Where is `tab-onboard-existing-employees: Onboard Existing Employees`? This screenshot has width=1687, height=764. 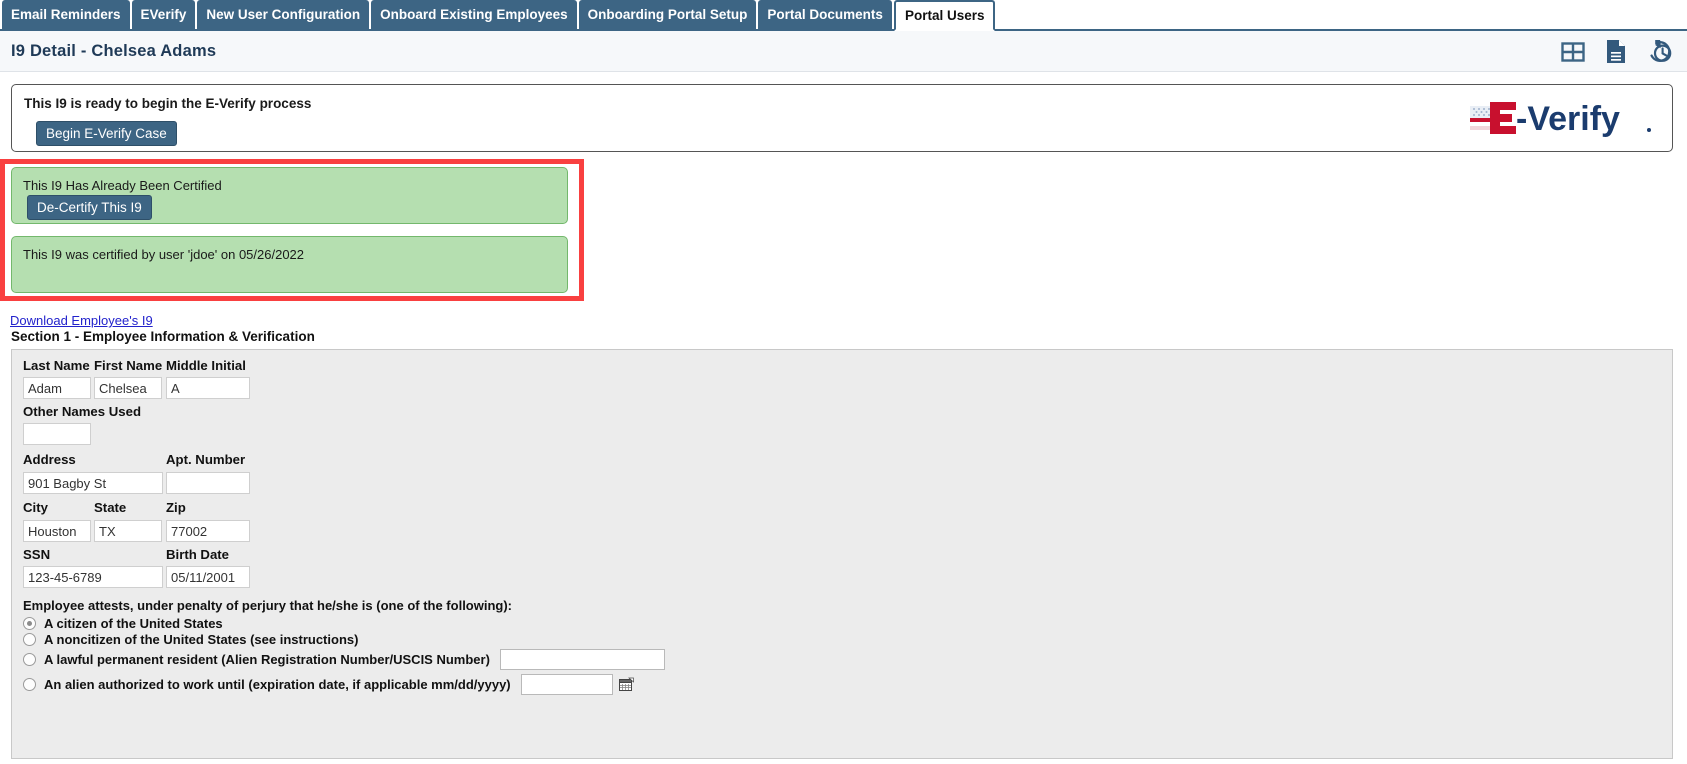
tab-onboard-existing-employees: Onboard Existing Employees is located at coordinates (474, 14).